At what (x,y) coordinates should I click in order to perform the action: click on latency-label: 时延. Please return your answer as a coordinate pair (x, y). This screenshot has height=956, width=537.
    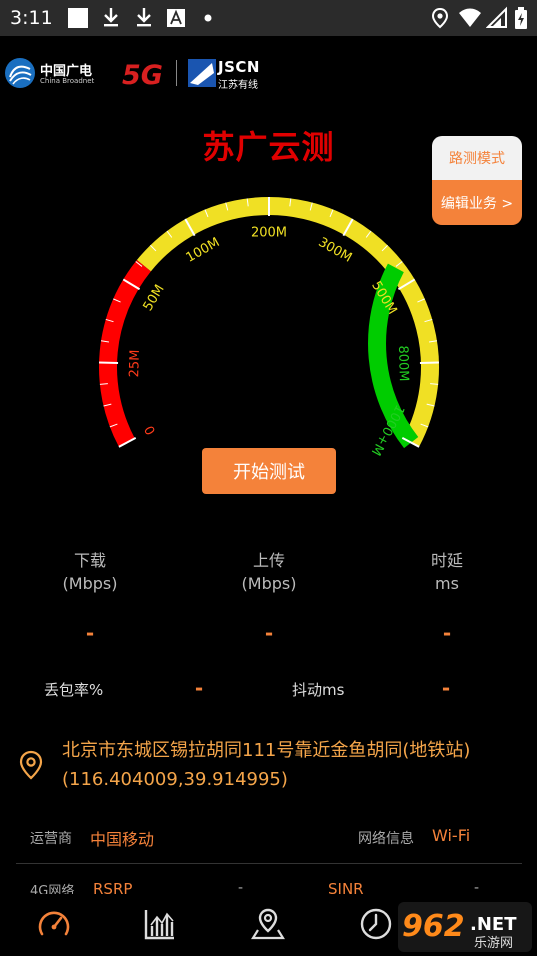
    Looking at the image, I should click on (446, 560).